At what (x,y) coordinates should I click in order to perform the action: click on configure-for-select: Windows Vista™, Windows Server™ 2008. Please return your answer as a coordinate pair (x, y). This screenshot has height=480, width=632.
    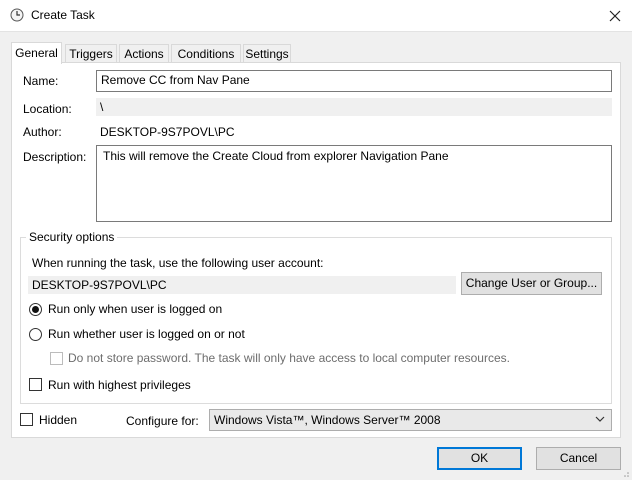
    Looking at the image, I should click on (410, 420).